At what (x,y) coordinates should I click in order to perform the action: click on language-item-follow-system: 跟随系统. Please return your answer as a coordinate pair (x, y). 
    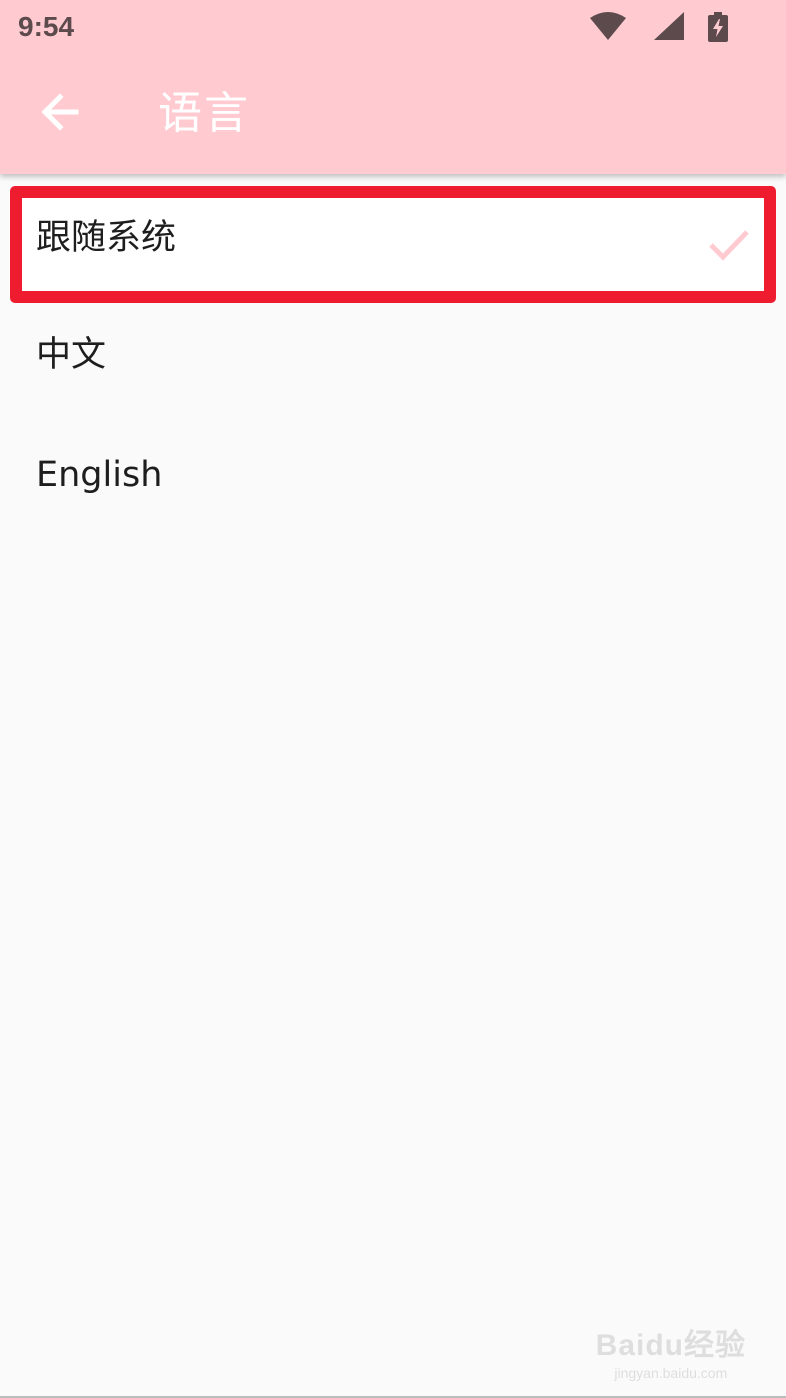
    Looking at the image, I should click on (393, 244).